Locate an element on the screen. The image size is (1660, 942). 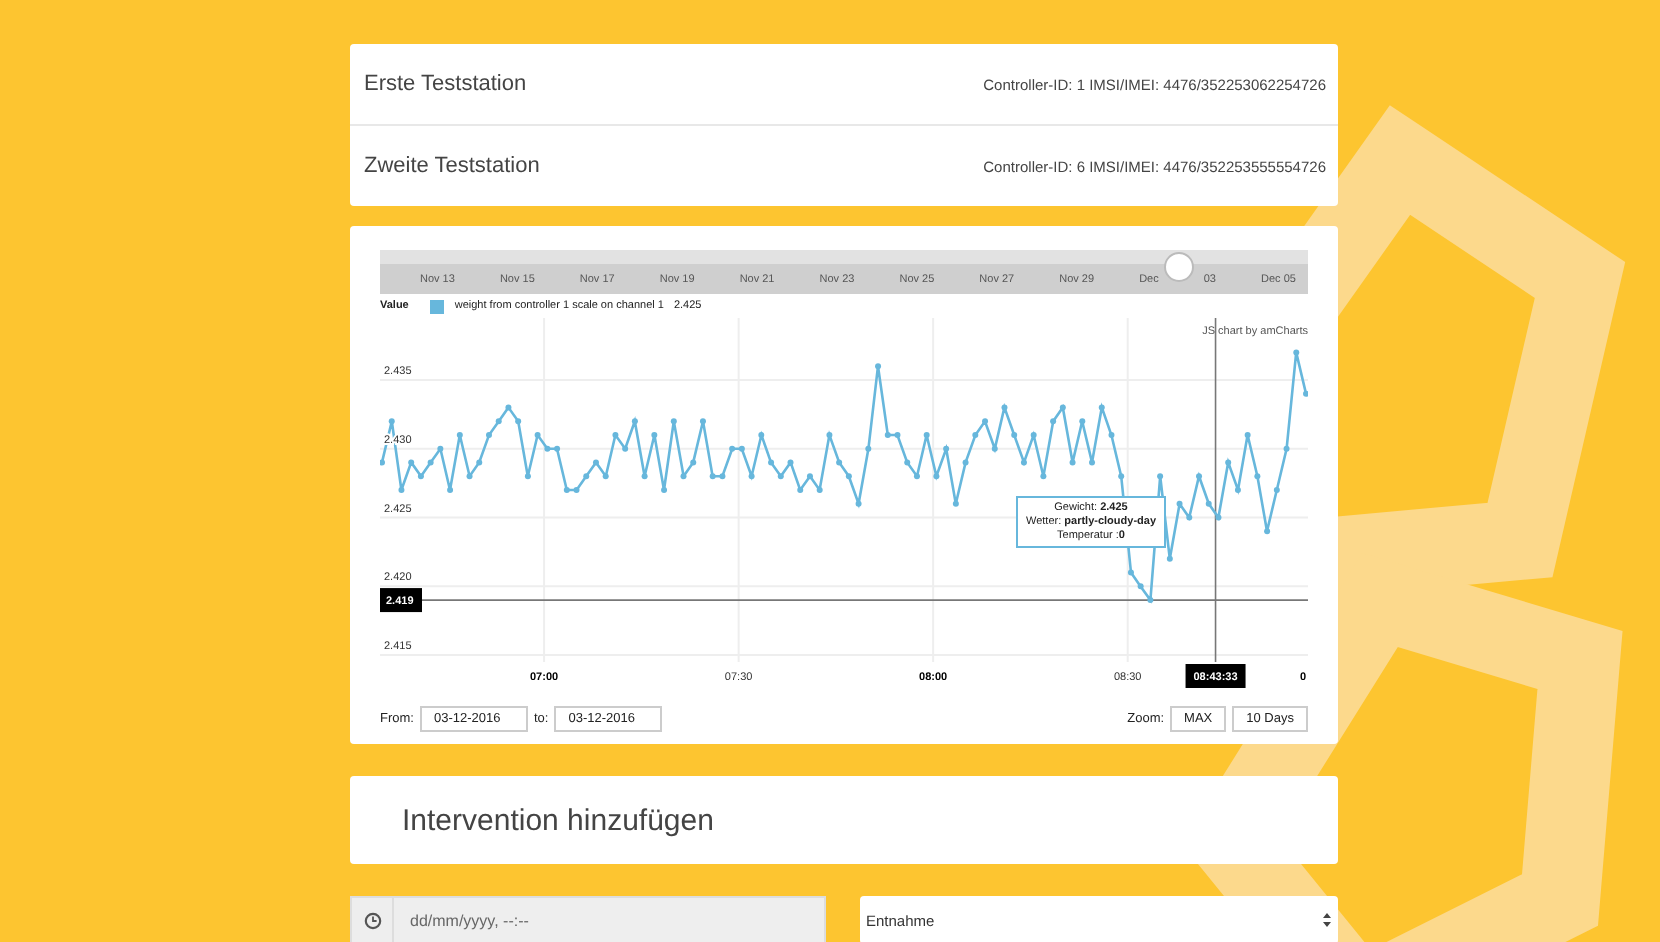
clock-icon is located at coordinates (372, 920).